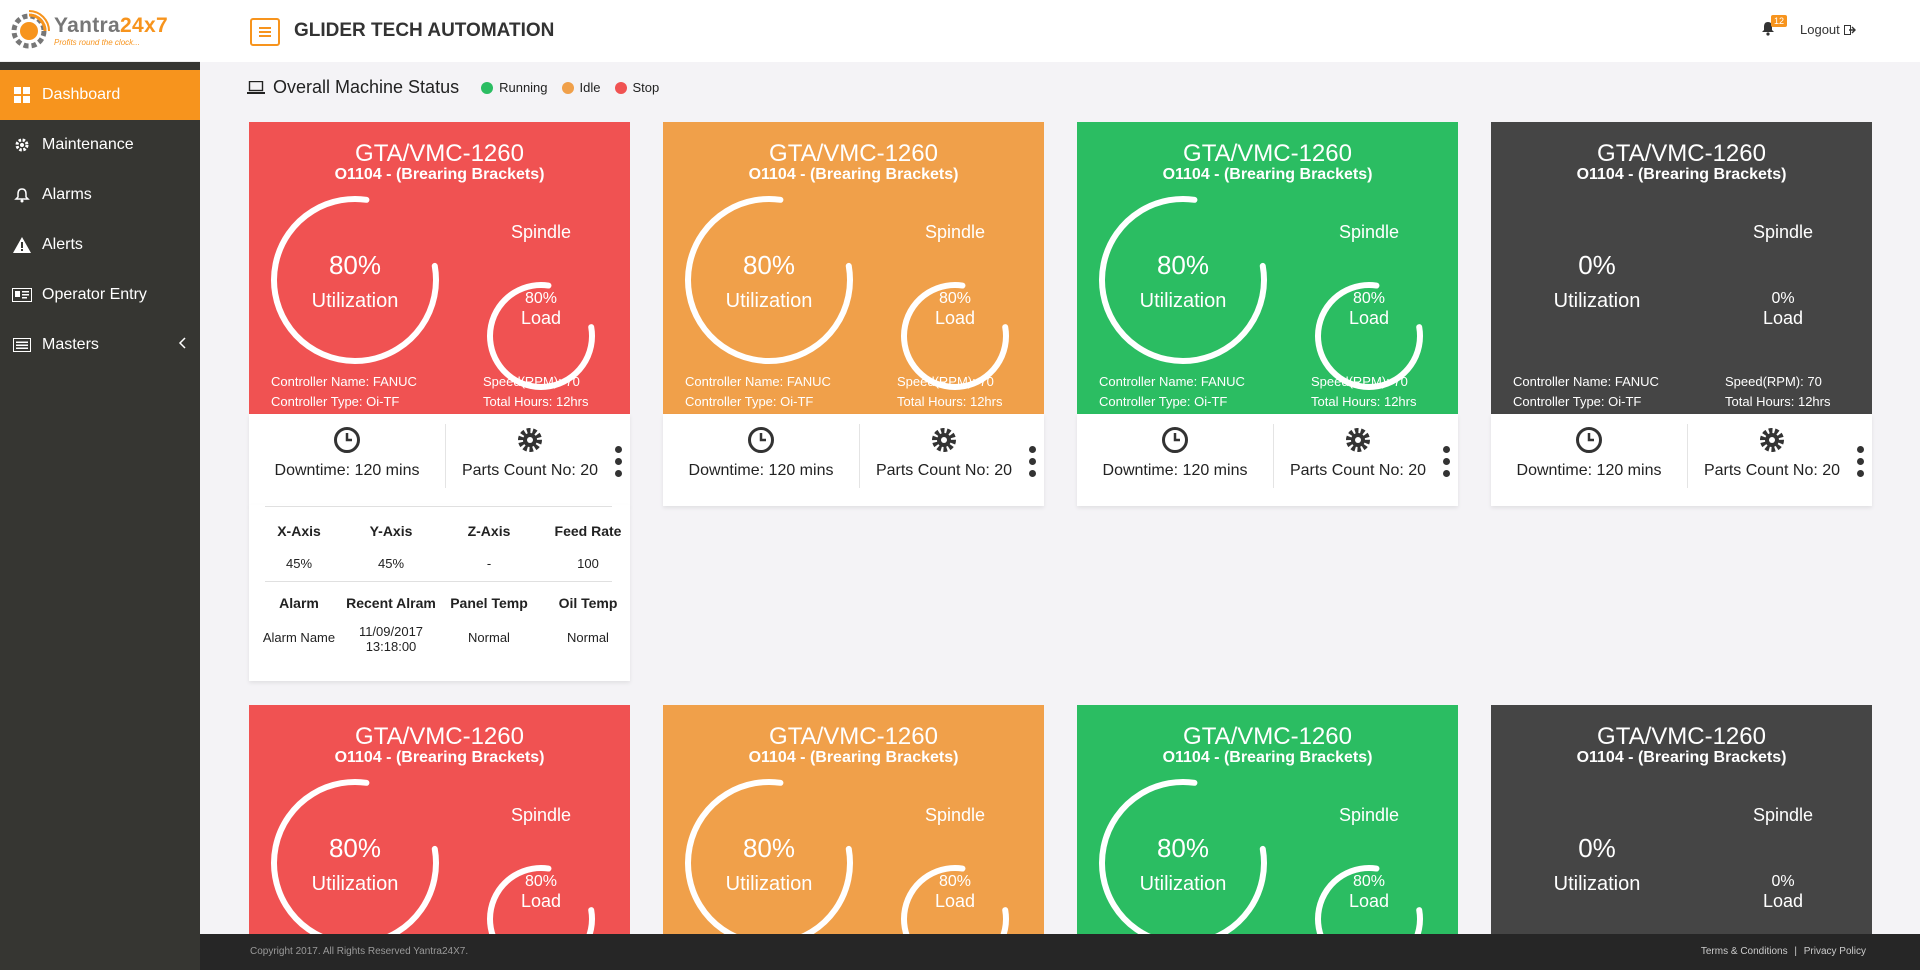 Image resolution: width=1920 pixels, height=970 pixels. I want to click on legend-running: Running, so click(514, 87).